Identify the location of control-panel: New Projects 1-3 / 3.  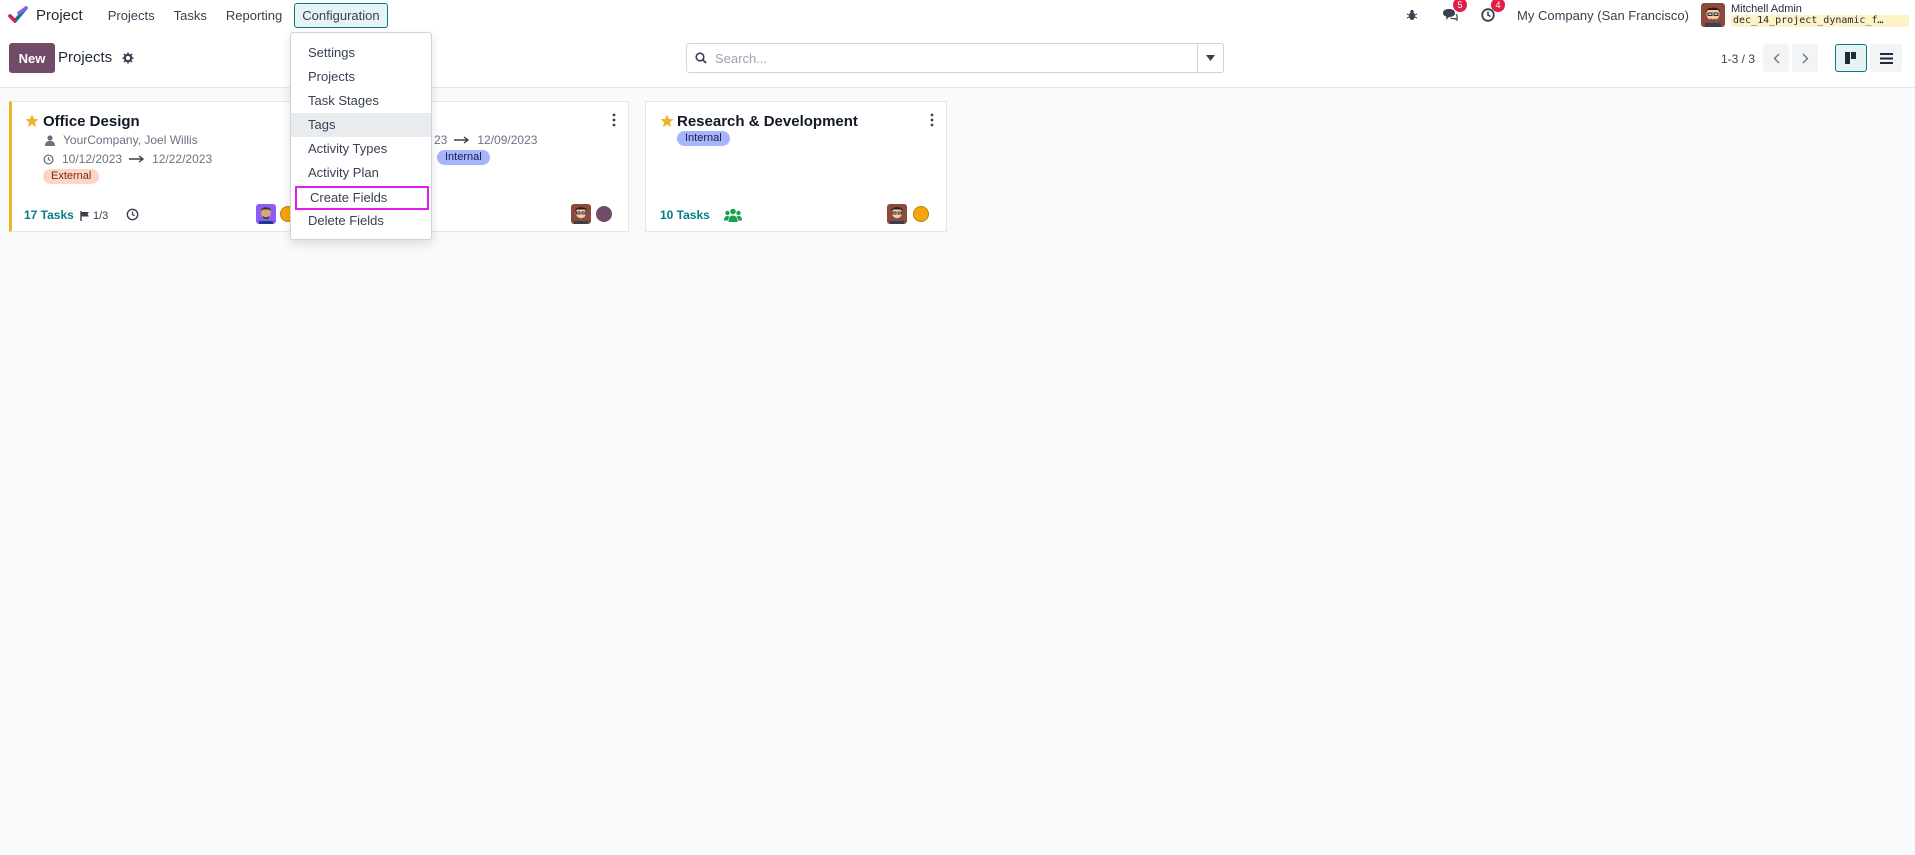
(957, 59).